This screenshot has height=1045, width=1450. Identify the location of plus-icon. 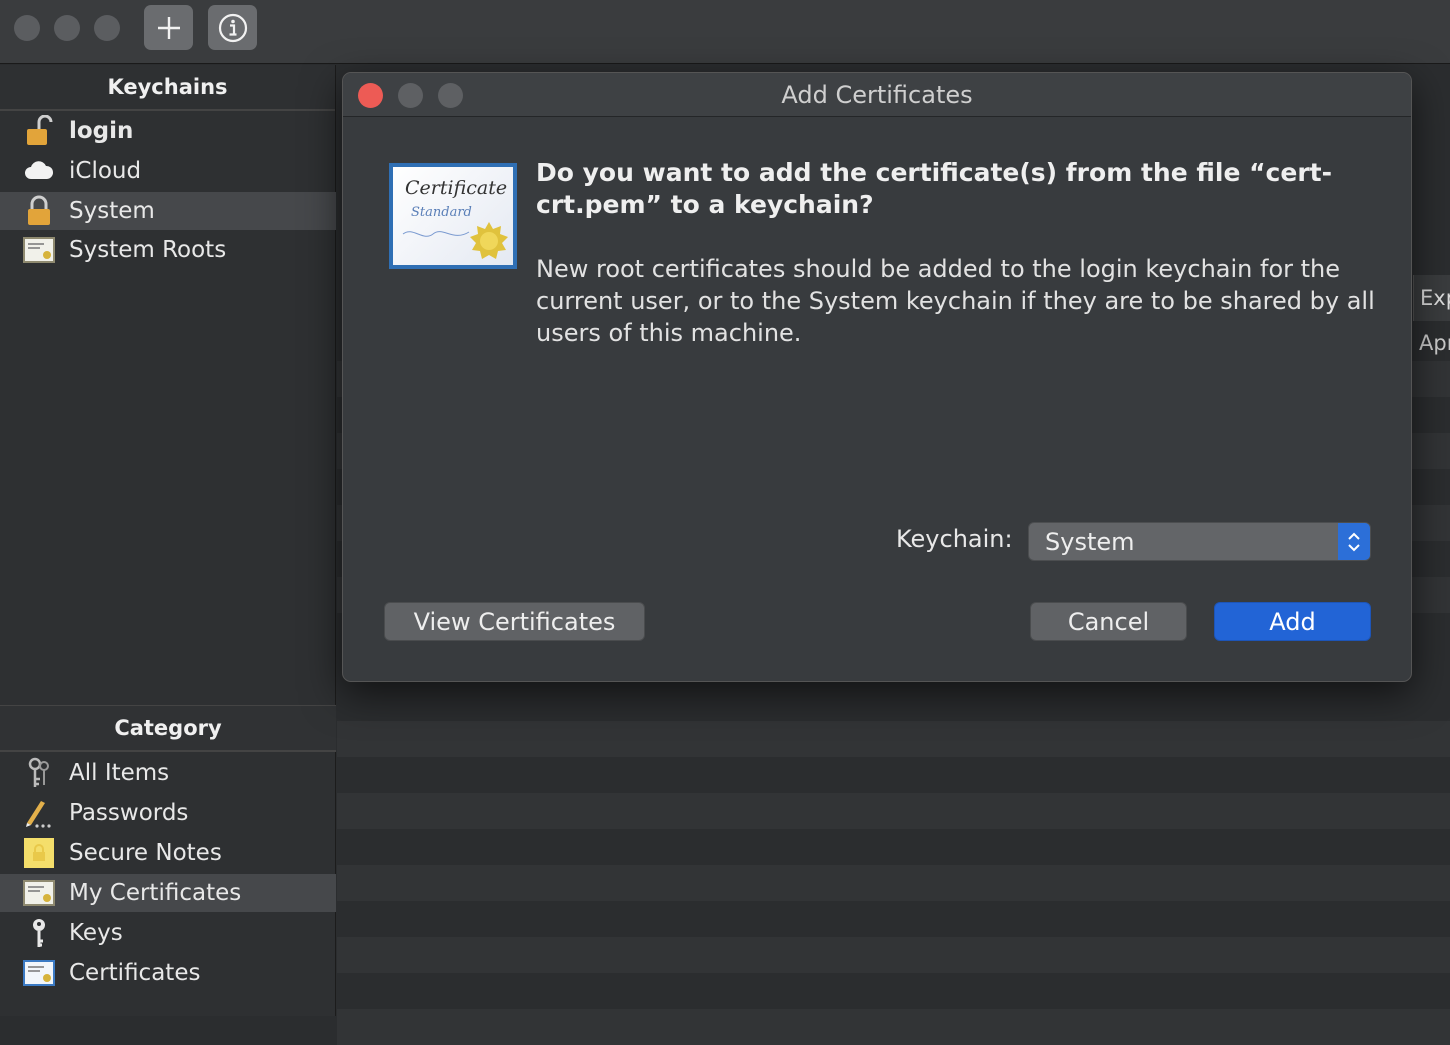
(168, 27).